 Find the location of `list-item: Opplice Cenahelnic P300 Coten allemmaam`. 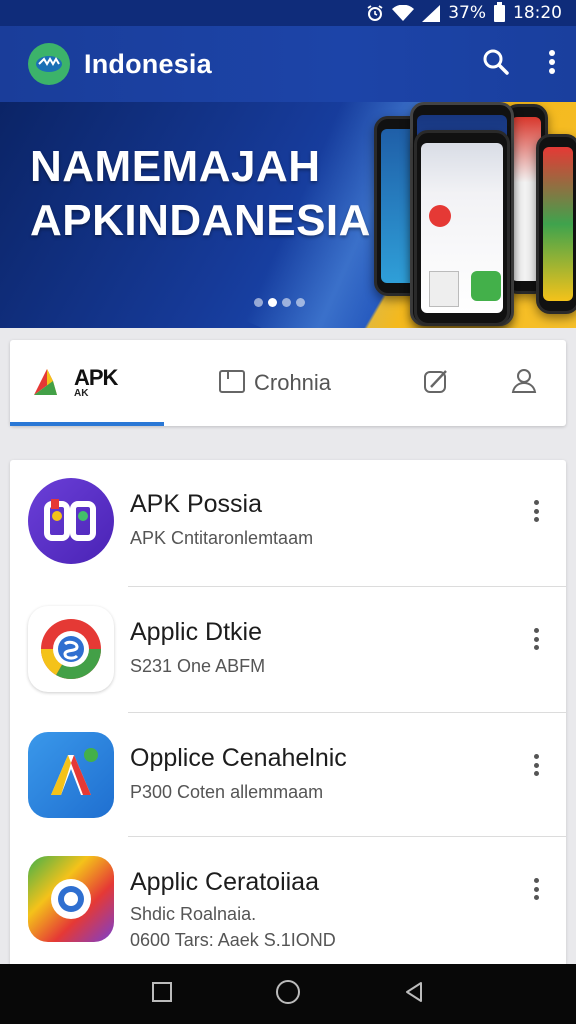

list-item: Opplice Cenahelnic P300 Coten allemmaam is located at coordinates (288, 777).